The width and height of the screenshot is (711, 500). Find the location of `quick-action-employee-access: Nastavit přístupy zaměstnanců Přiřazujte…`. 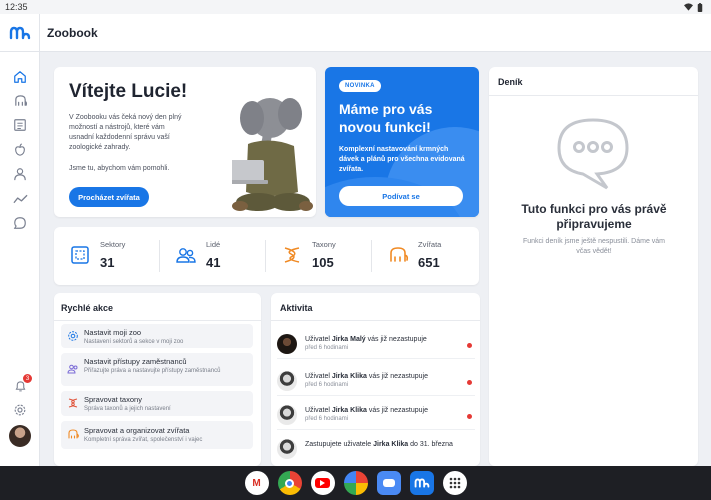

quick-action-employee-access: Nastavit přístupy zaměstnanců Přiřazujte… is located at coordinates (157, 369).